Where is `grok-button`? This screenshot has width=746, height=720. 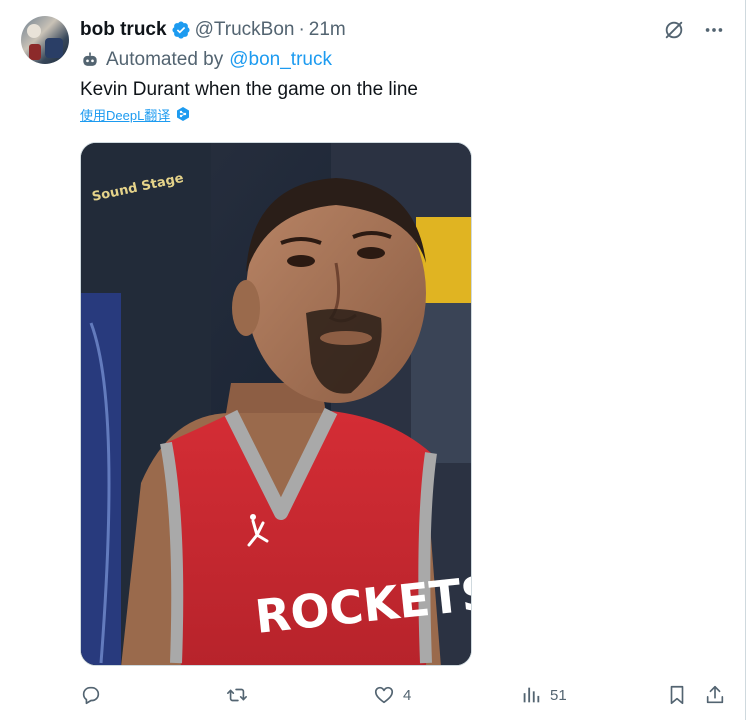
grok-button is located at coordinates (674, 30).